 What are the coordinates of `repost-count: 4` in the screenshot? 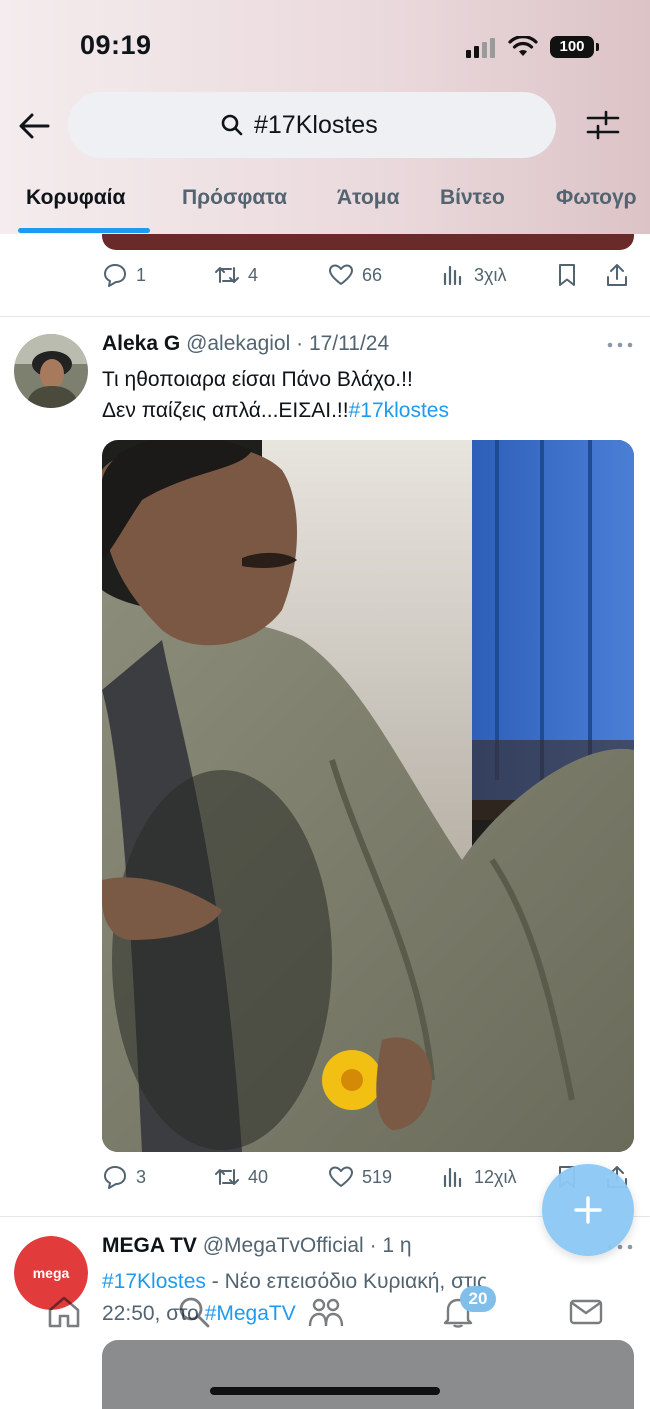 It's located at (253, 274).